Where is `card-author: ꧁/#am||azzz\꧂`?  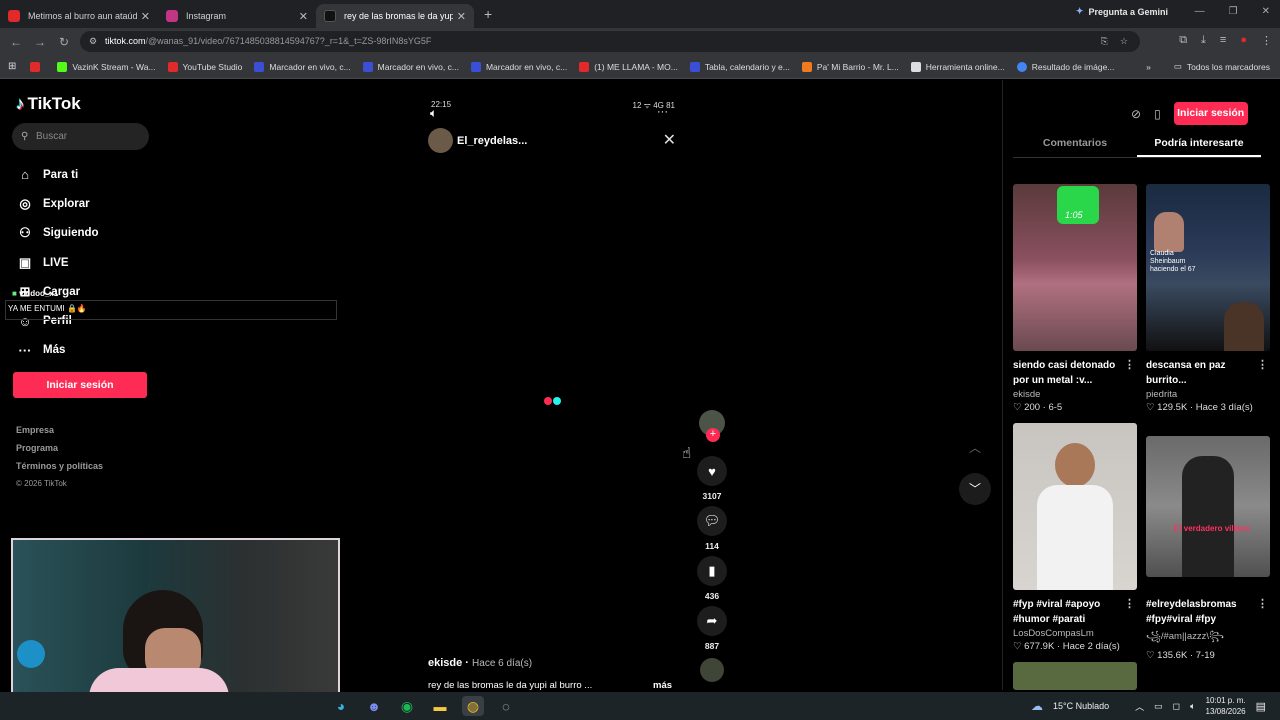
card-author: ꧁/#am||azzz\꧂ is located at coordinates (1208, 638).